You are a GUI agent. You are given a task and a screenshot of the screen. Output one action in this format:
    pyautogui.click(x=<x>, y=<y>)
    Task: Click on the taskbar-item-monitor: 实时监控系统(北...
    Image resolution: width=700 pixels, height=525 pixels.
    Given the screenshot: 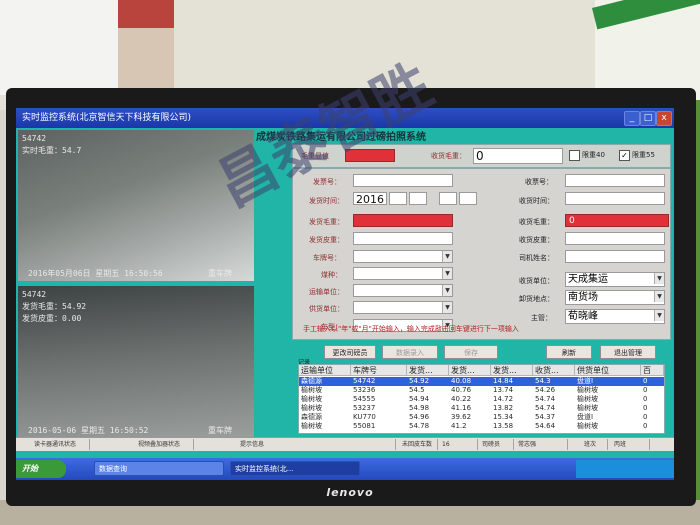 What is the action you would take?
    pyautogui.click(x=295, y=468)
    